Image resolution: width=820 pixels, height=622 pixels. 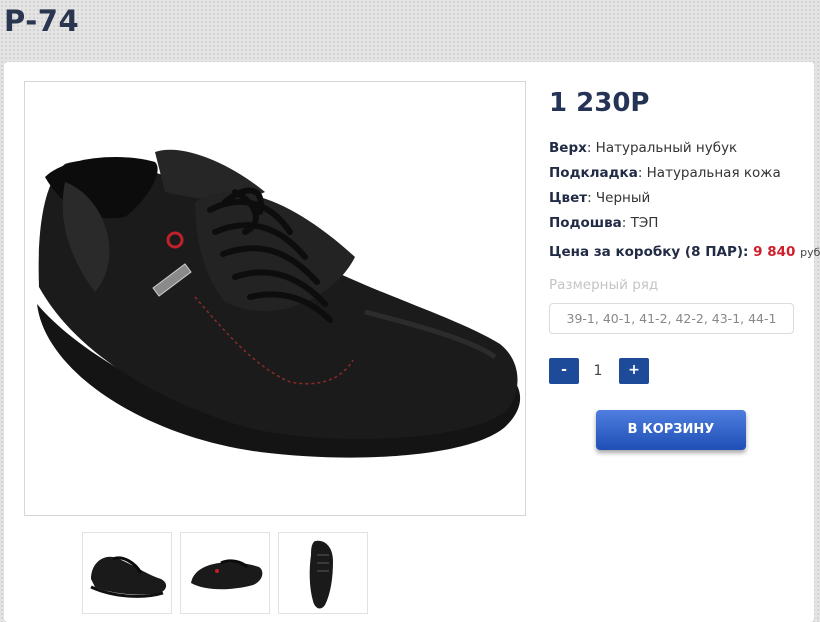 I want to click on quantity-decrease-button: -, so click(x=564, y=371).